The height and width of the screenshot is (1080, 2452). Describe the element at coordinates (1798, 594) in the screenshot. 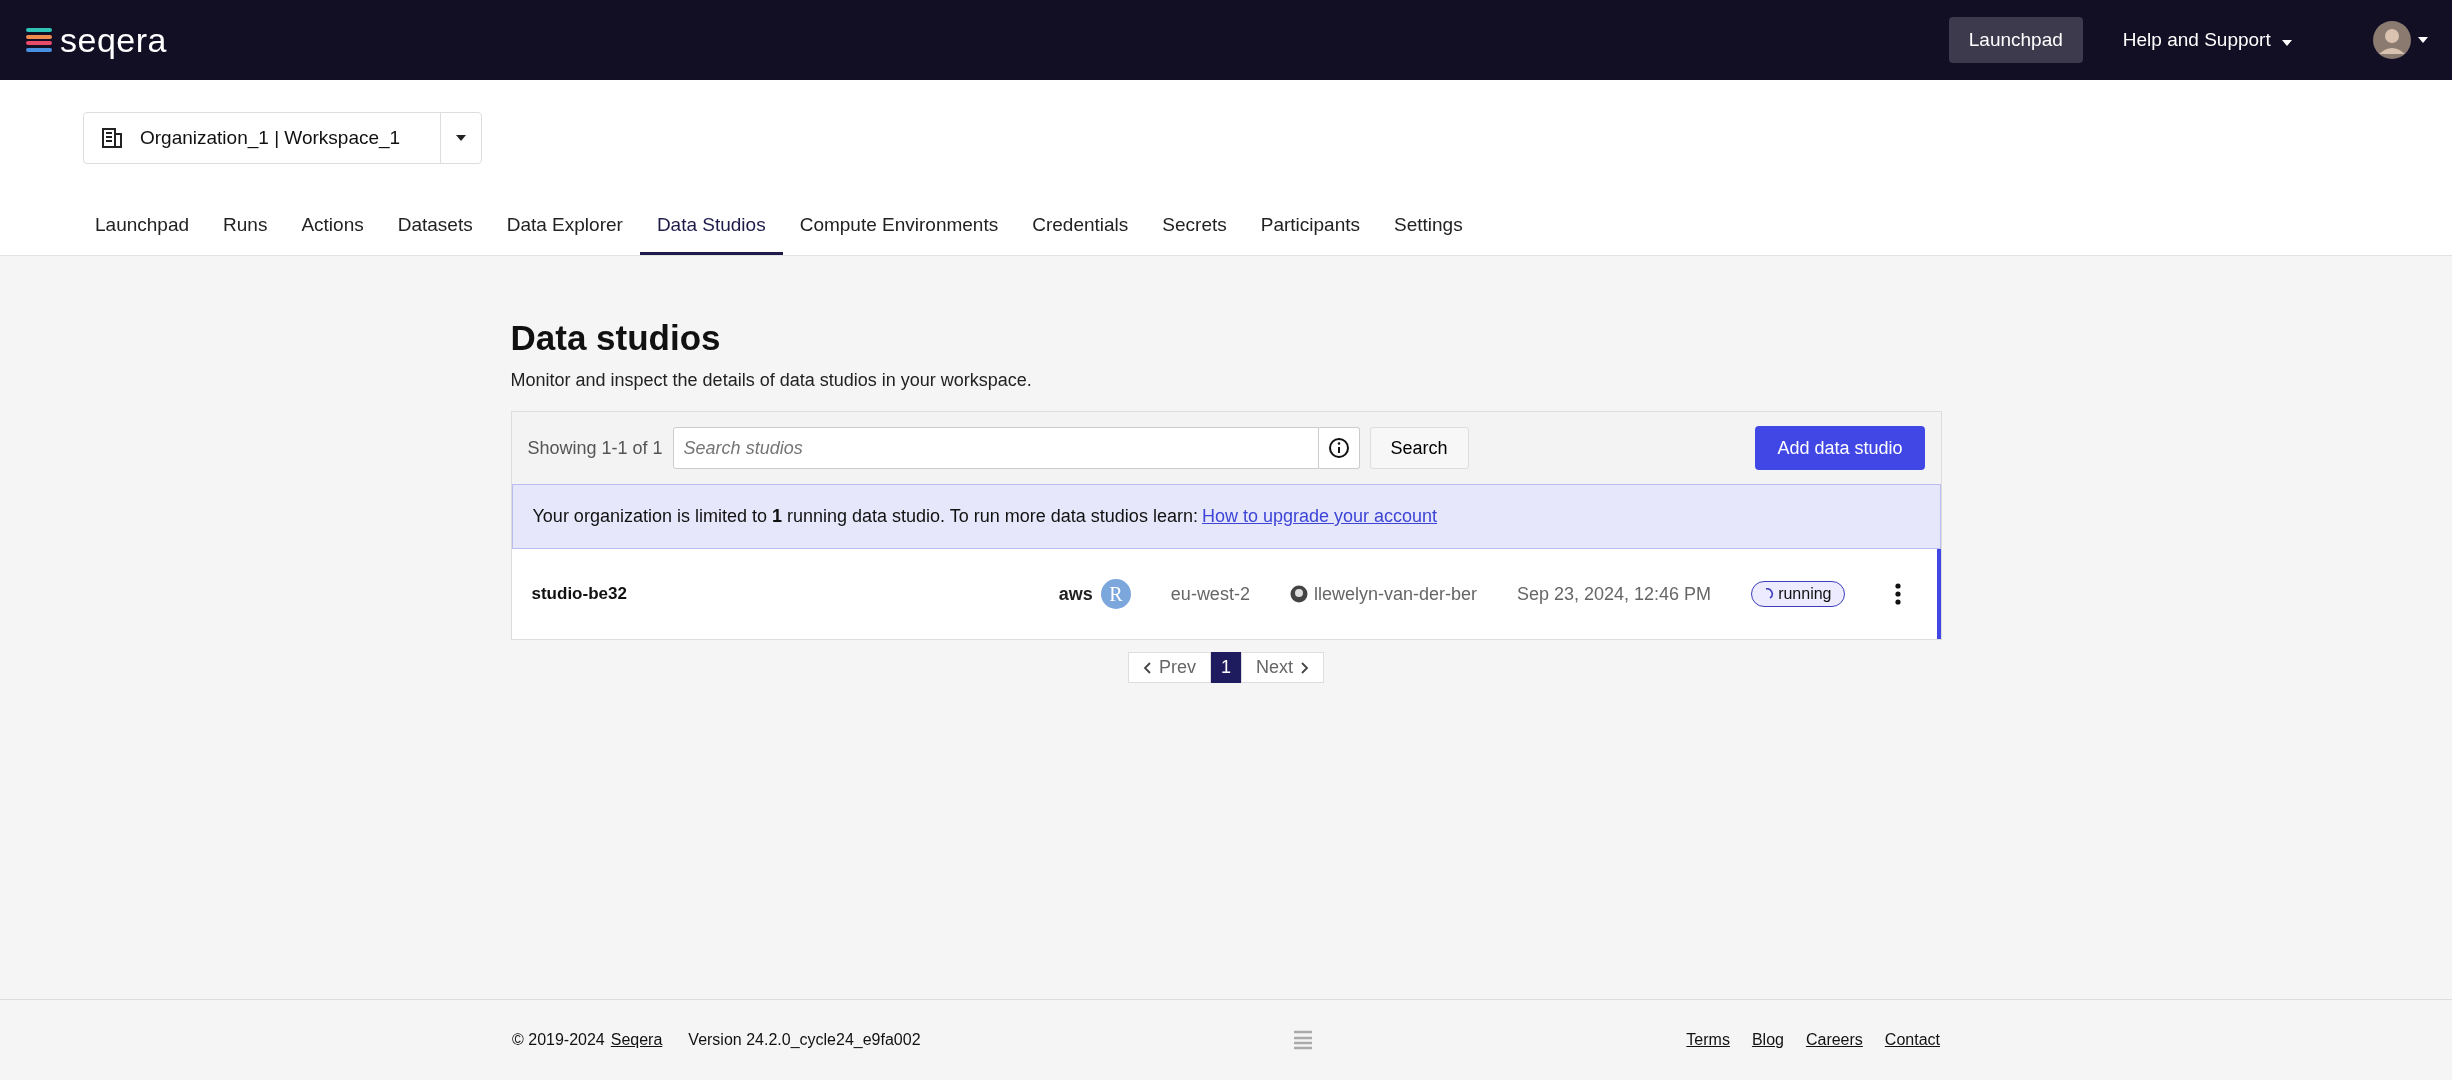

I see `status-badge: running` at that location.